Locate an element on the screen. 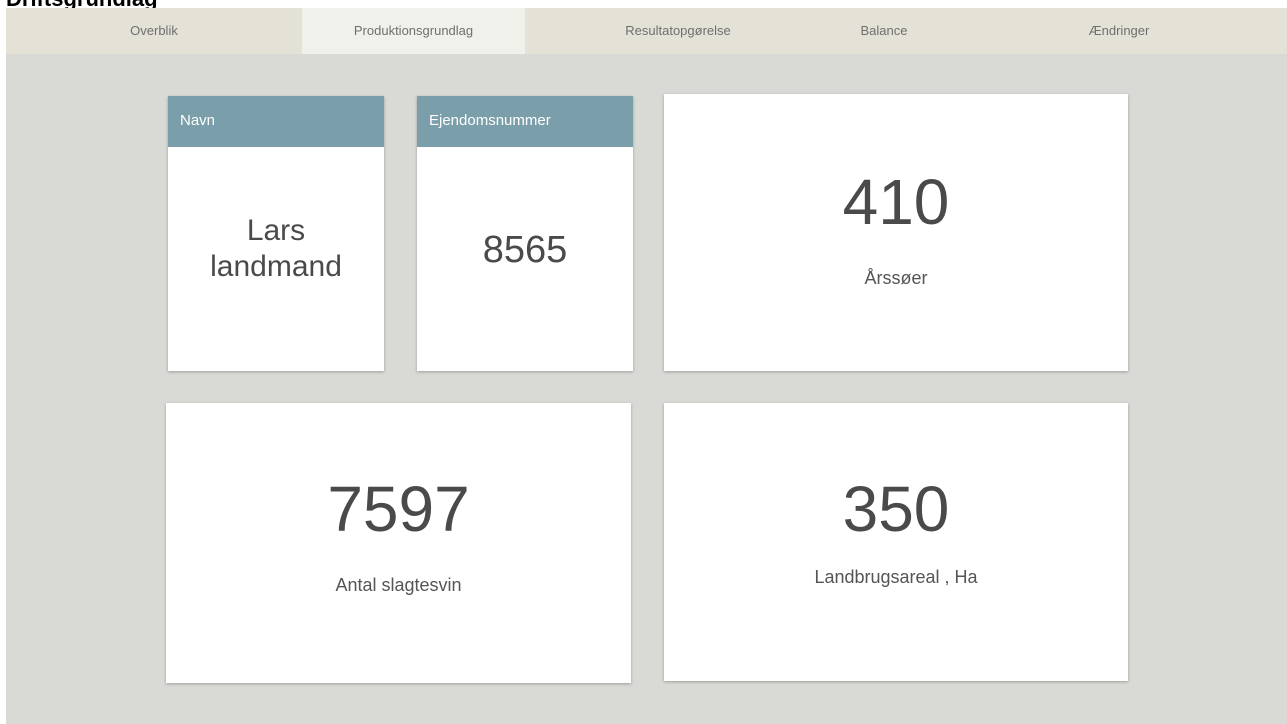 This screenshot has width=1287, height=724. property-number-value: 8565 is located at coordinates (525, 250).